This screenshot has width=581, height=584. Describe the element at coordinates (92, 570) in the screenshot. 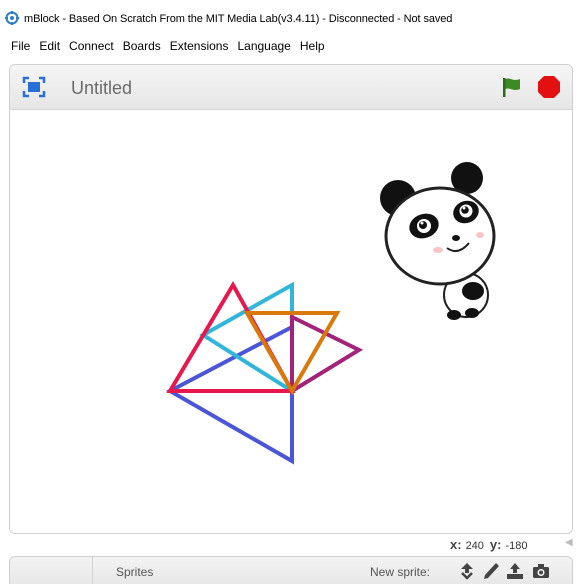

I see `divider` at that location.